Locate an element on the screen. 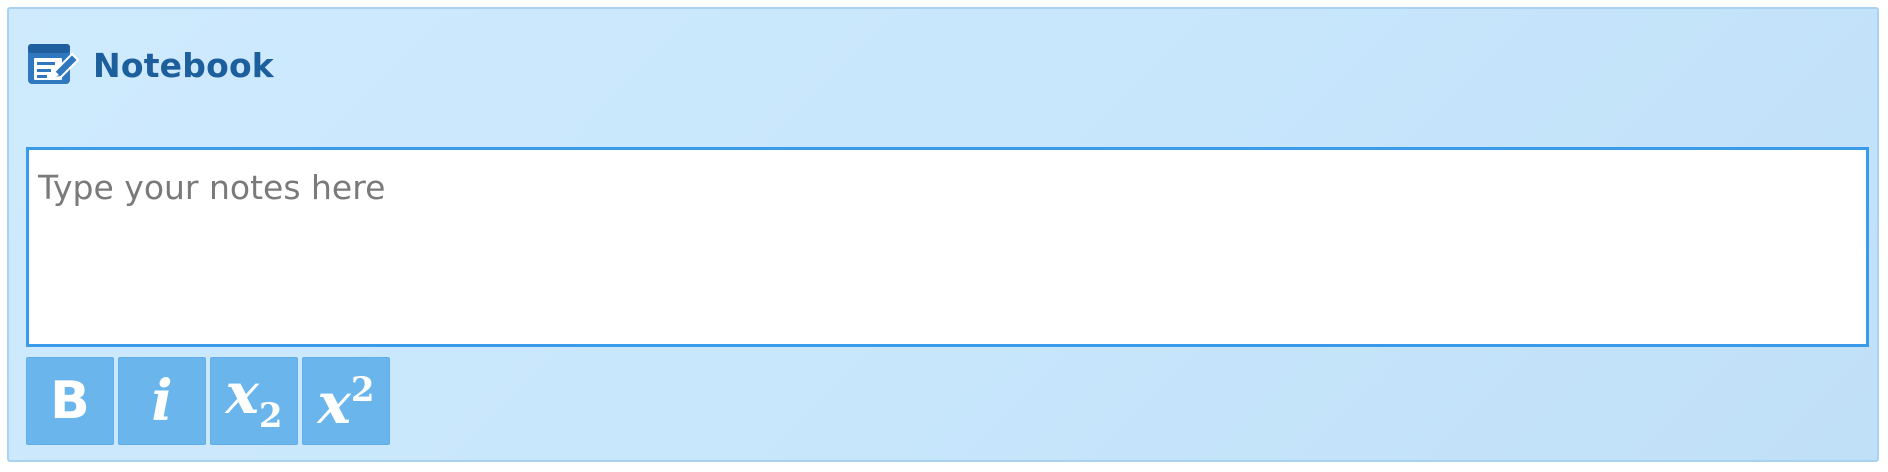 This screenshot has width=1888, height=472. superscript-icon: x2 is located at coordinates (345, 401).